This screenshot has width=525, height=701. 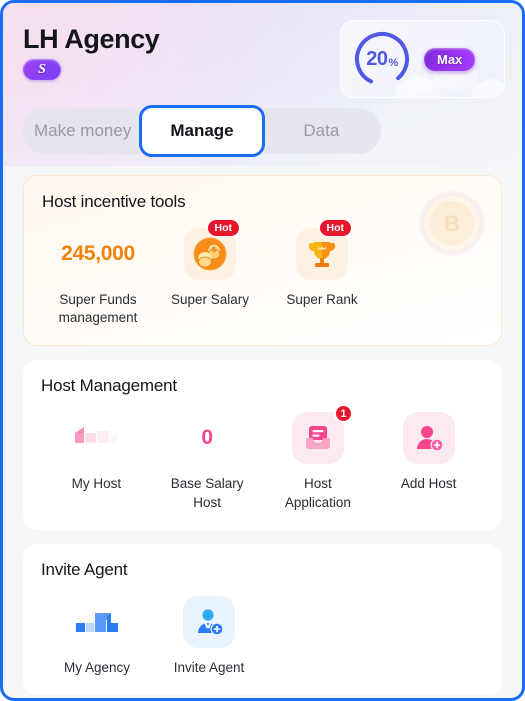 I want to click on coin-stack-icon: $, so click(x=210, y=254).